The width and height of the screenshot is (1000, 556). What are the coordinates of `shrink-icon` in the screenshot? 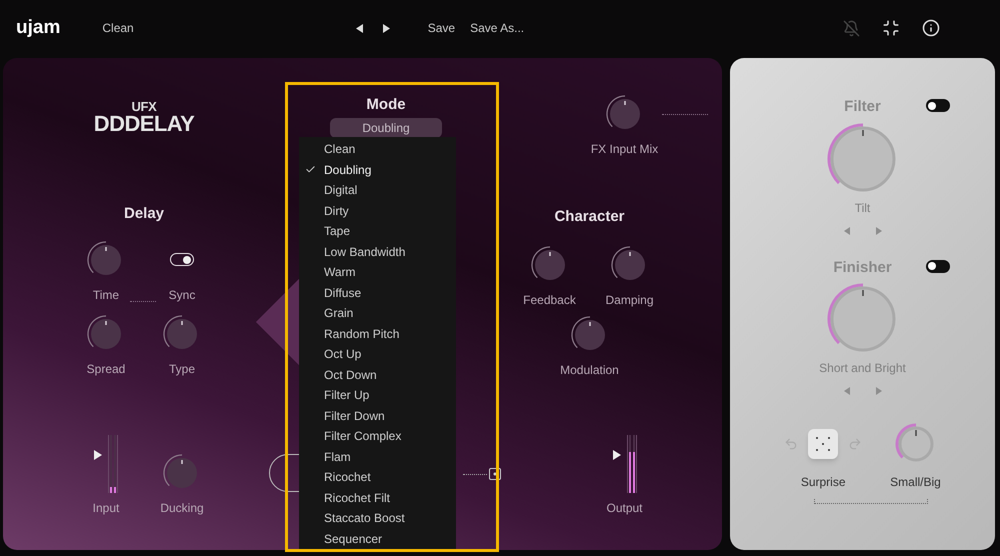 It's located at (891, 28).